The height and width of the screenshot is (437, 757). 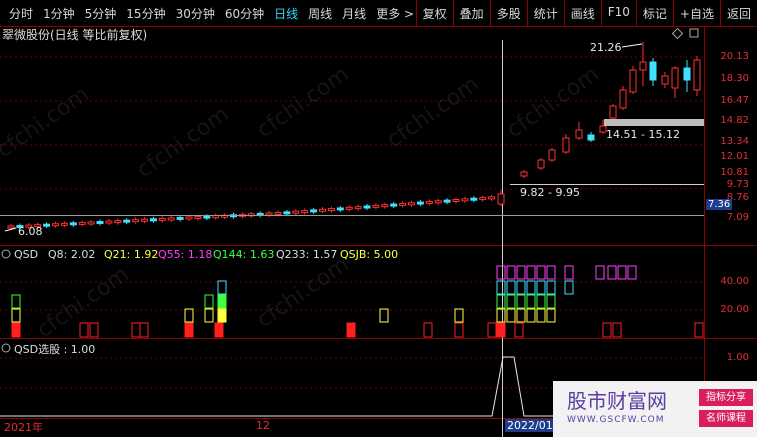 I want to click on price-axis-label: 9.73, so click(x=737, y=184).